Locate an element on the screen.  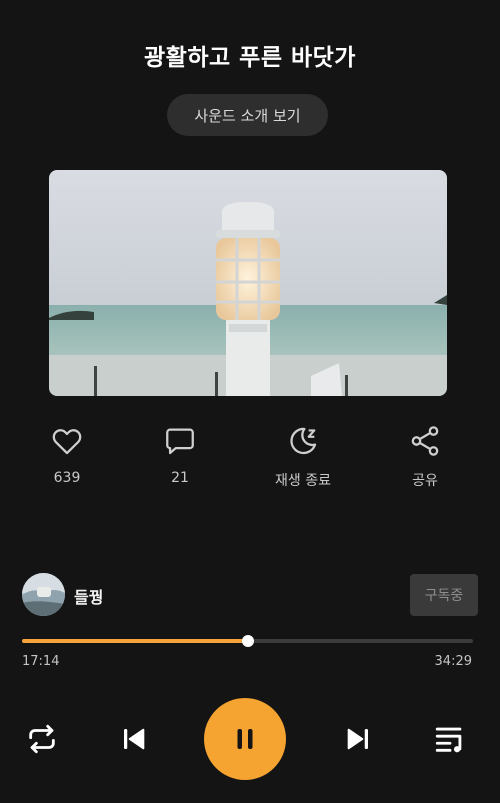
subscribe-button: 구독중 is located at coordinates (444, 595).